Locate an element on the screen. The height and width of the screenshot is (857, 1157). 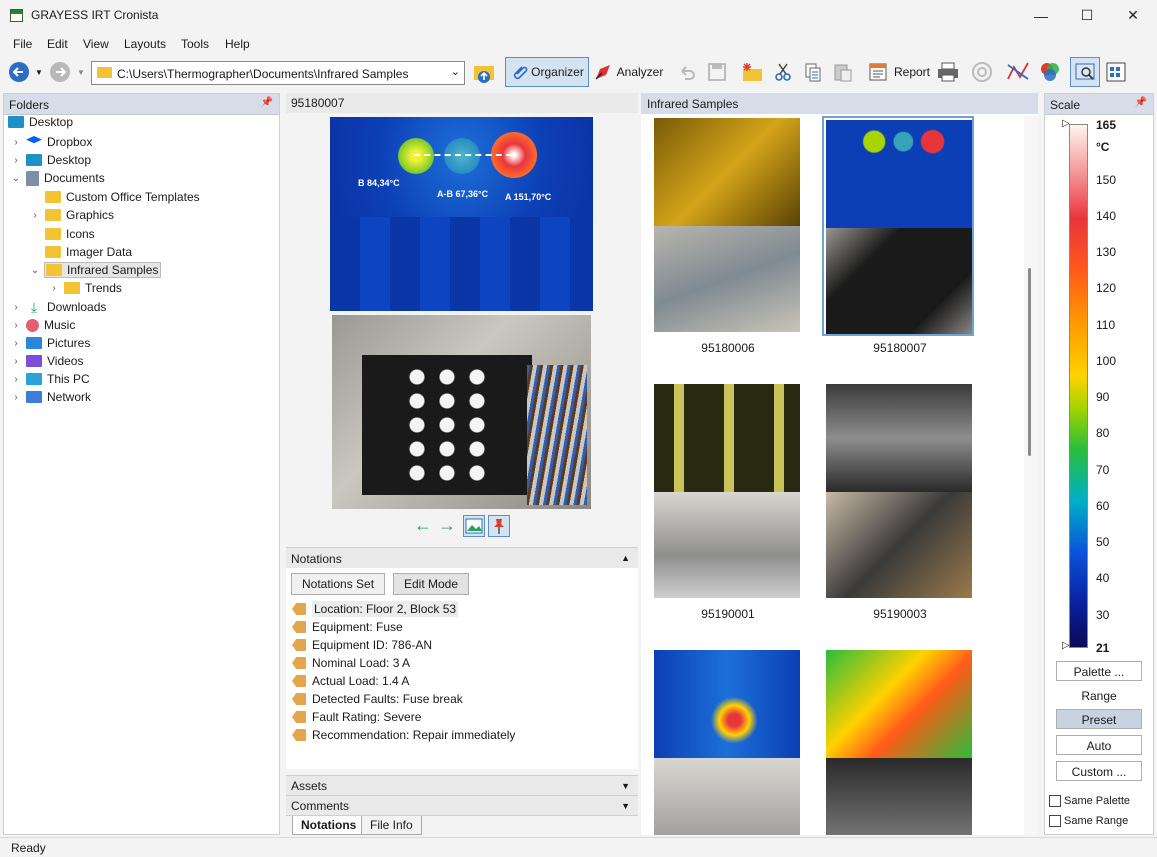
tab-file-info: File Info is located at coordinates (391, 825).